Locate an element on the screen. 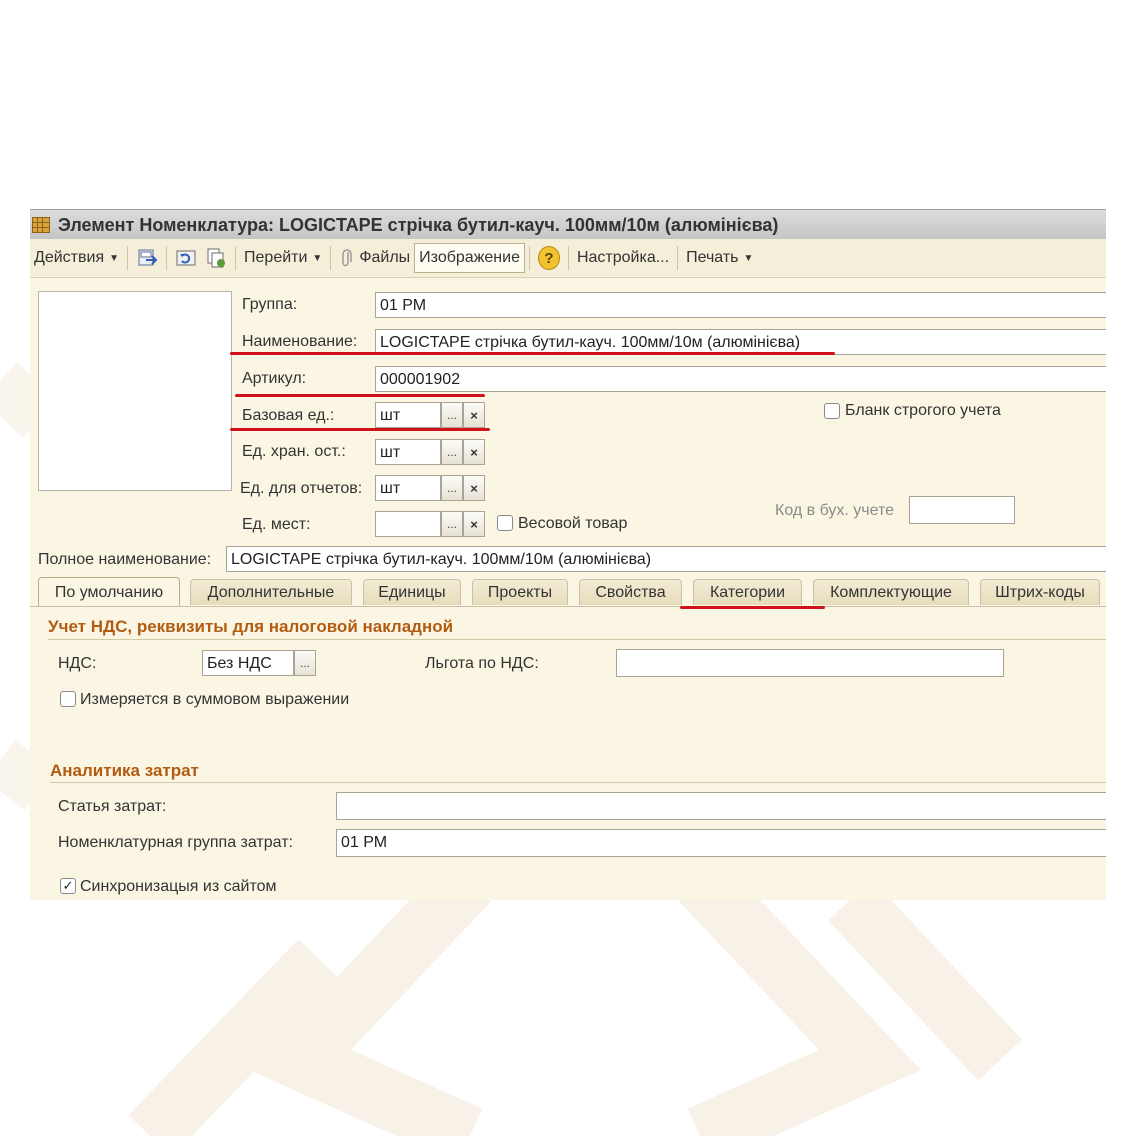 The image size is (1136, 1136). report-unit-label: Ед. для отчетов: is located at coordinates (301, 488).